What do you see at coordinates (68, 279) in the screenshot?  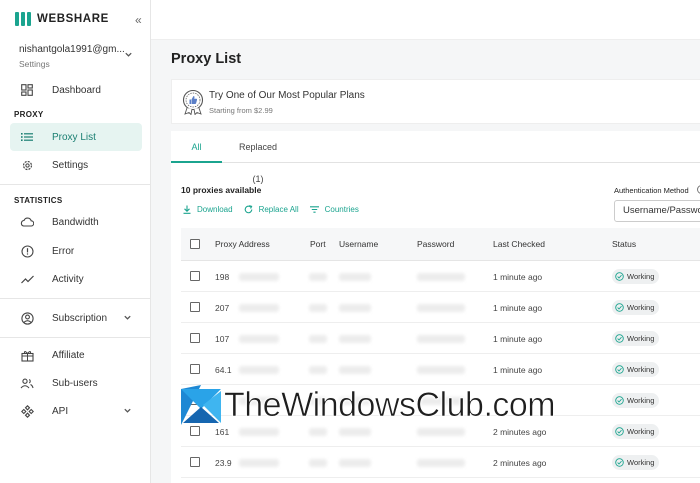 I see `sidebar-item-label: Activity` at bounding box center [68, 279].